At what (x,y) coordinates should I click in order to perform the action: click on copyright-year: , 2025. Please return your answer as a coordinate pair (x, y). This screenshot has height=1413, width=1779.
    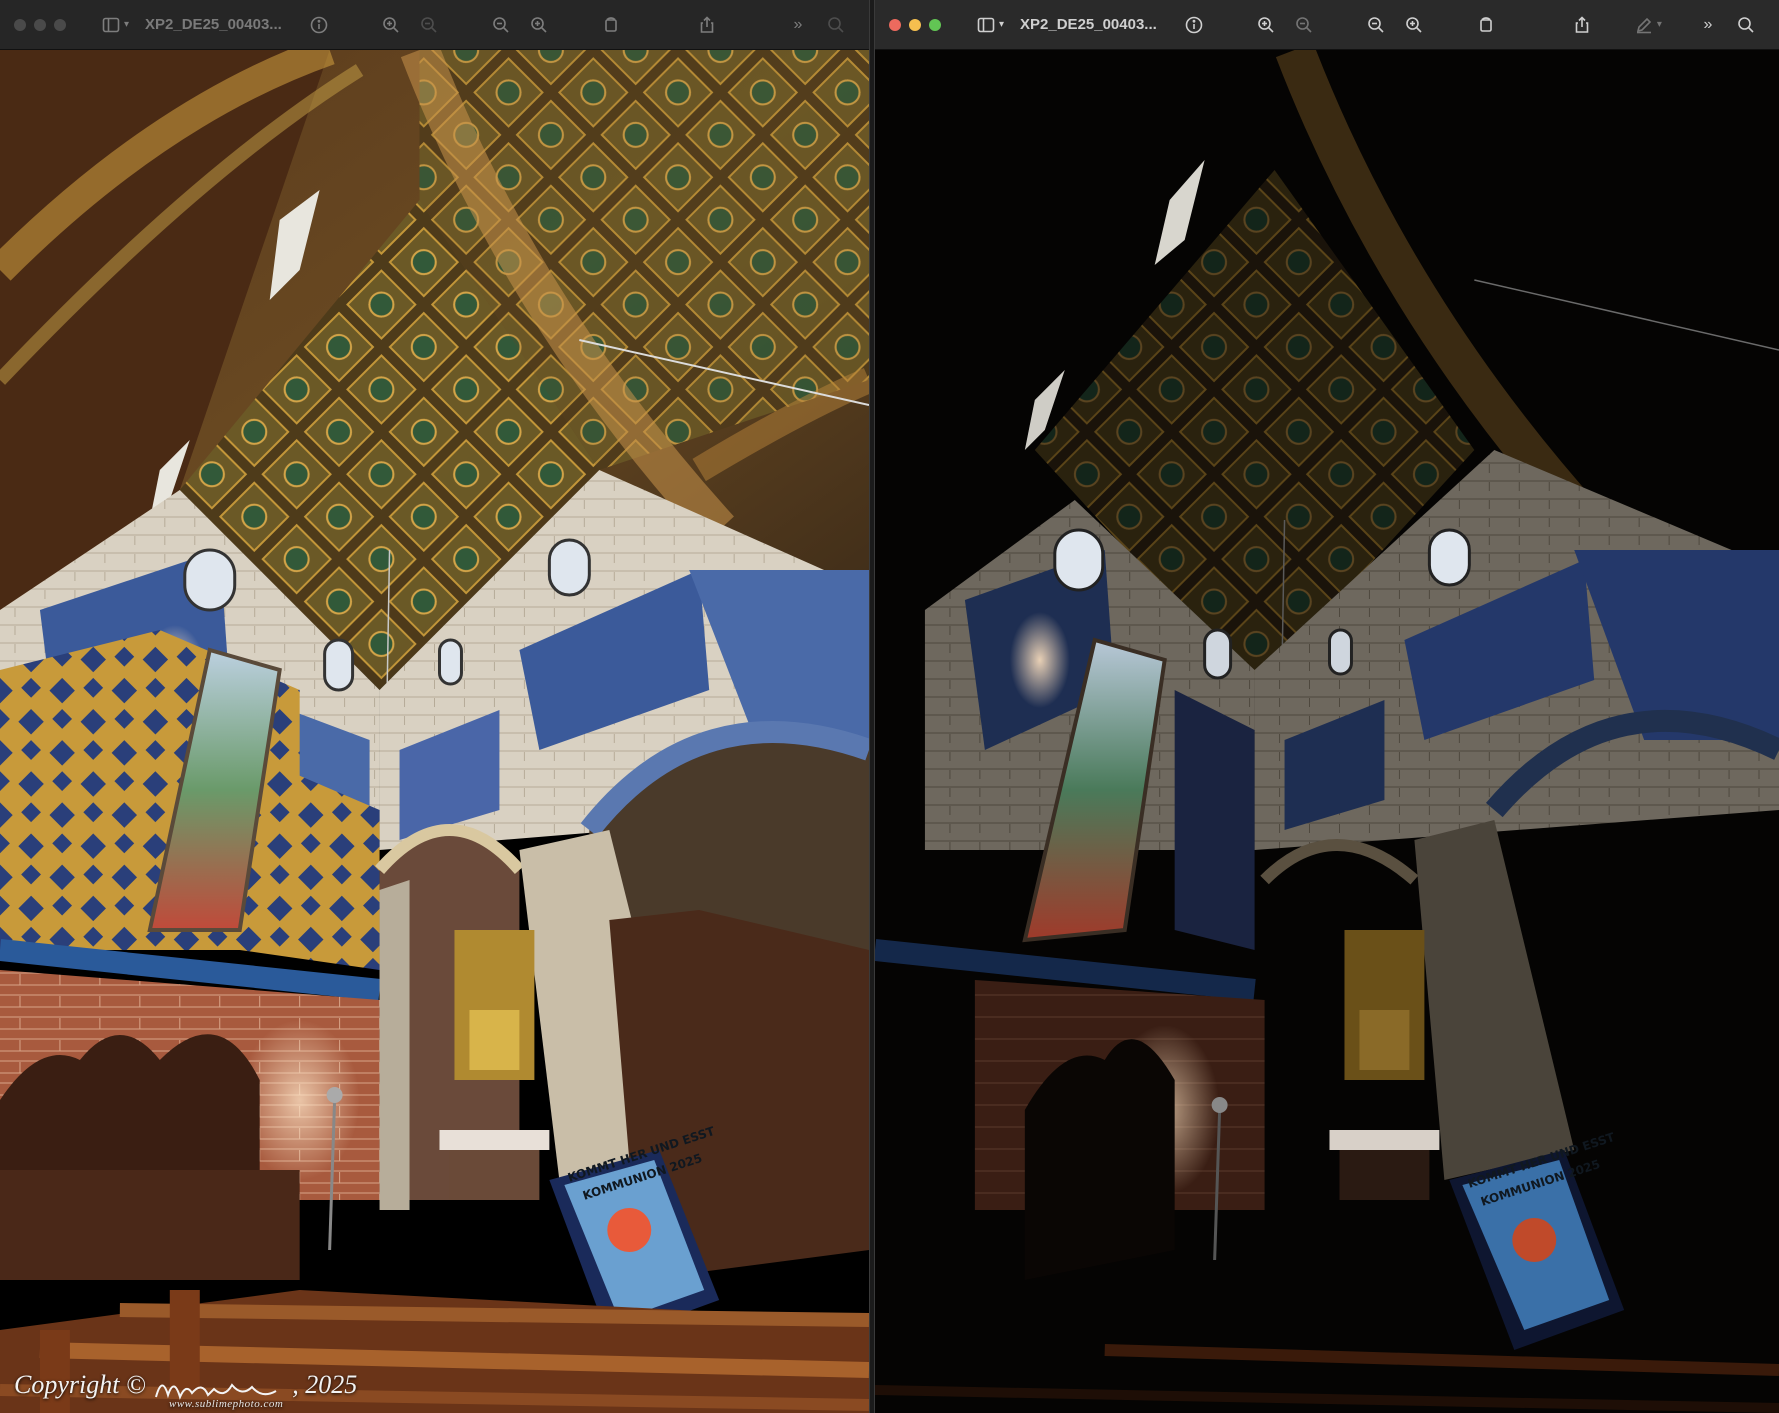
    Looking at the image, I should click on (325, 1384).